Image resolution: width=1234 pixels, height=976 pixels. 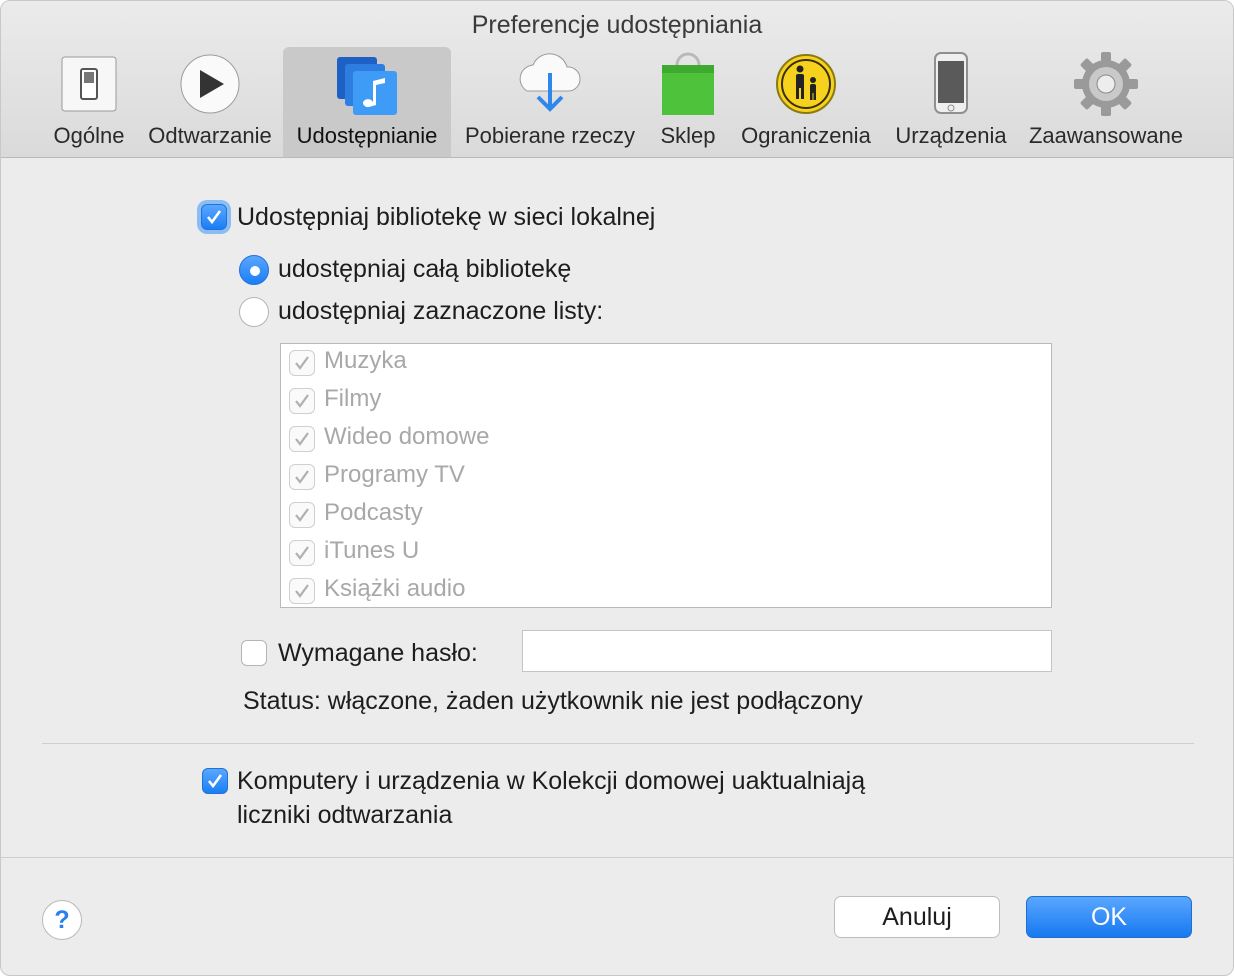 I want to click on list-item: Muzyka, so click(x=637, y=364).